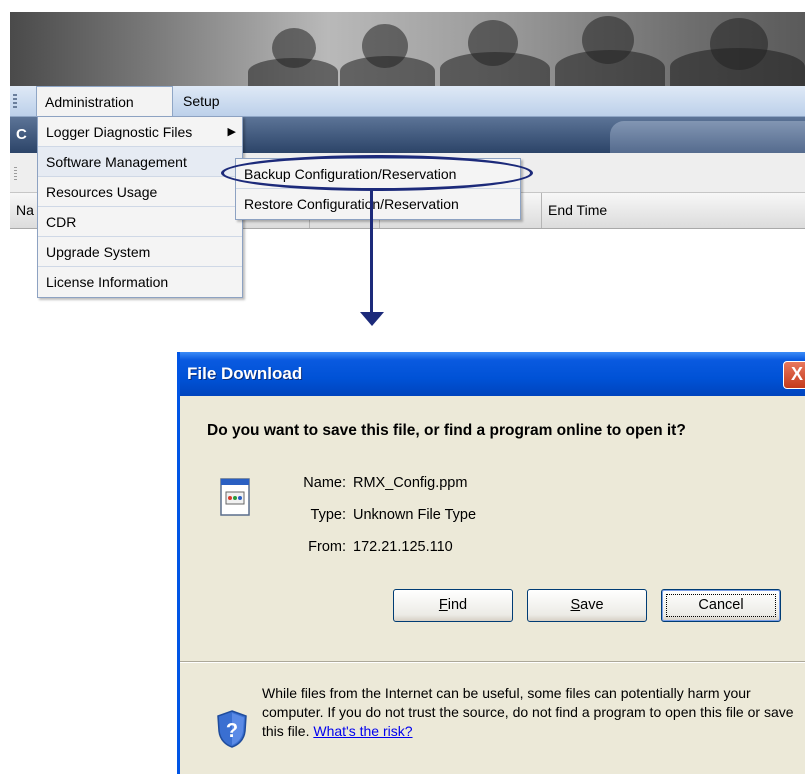  I want to click on from-label: From:, so click(327, 547).